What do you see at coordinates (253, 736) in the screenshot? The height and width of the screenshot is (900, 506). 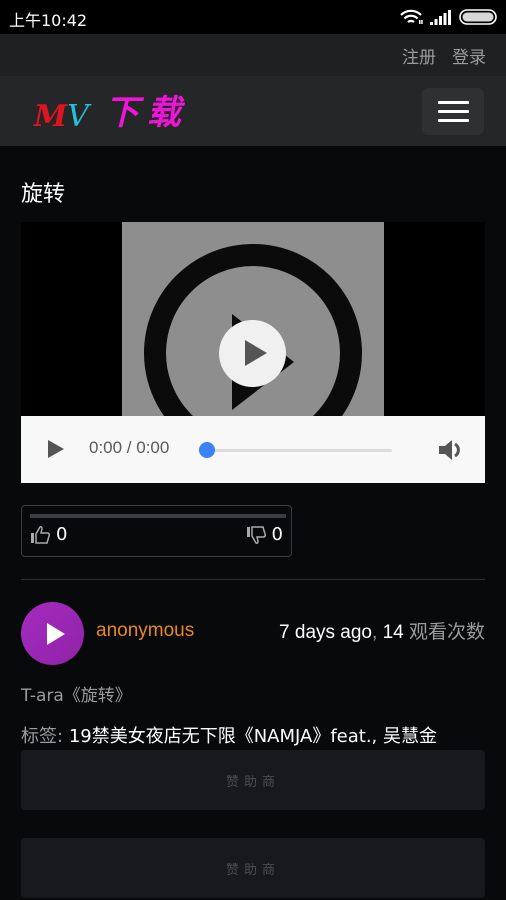 I see `tags-value: 19禁美女夜店无下限《NAMJA》feat., 吴慧金` at bounding box center [253, 736].